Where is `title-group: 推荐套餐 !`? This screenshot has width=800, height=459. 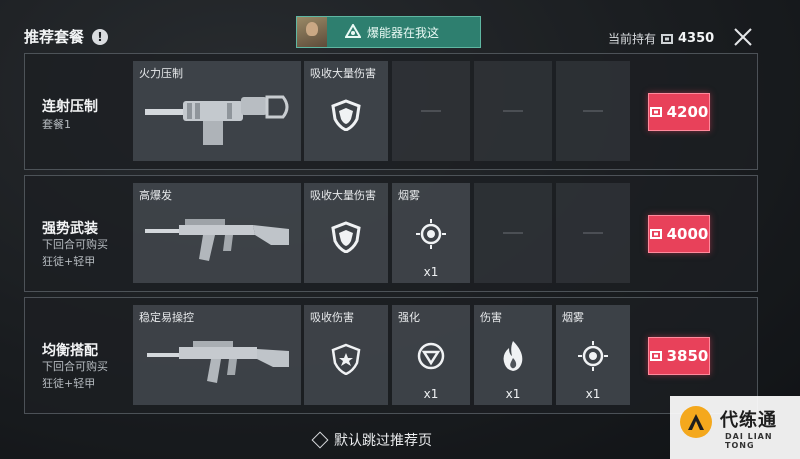 title-group: 推荐套餐 ! is located at coordinates (66, 36).